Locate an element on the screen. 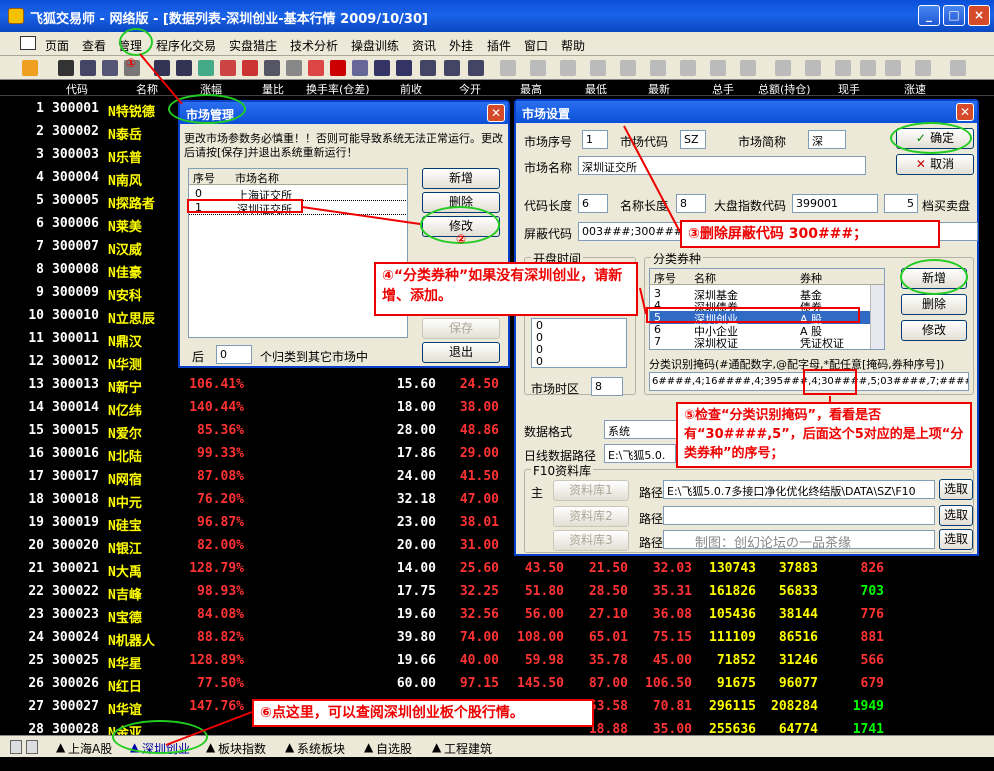 The image size is (994, 771). rsi-icon is located at coordinates (66, 68).